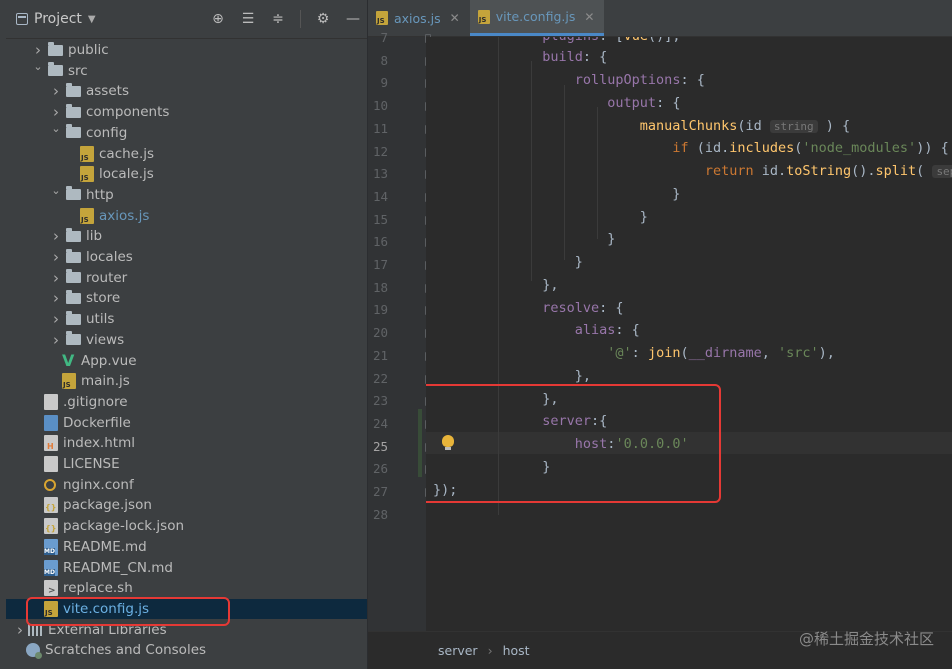  What do you see at coordinates (278, 19) in the screenshot?
I see `collapse-all-icon: ≑` at bounding box center [278, 19].